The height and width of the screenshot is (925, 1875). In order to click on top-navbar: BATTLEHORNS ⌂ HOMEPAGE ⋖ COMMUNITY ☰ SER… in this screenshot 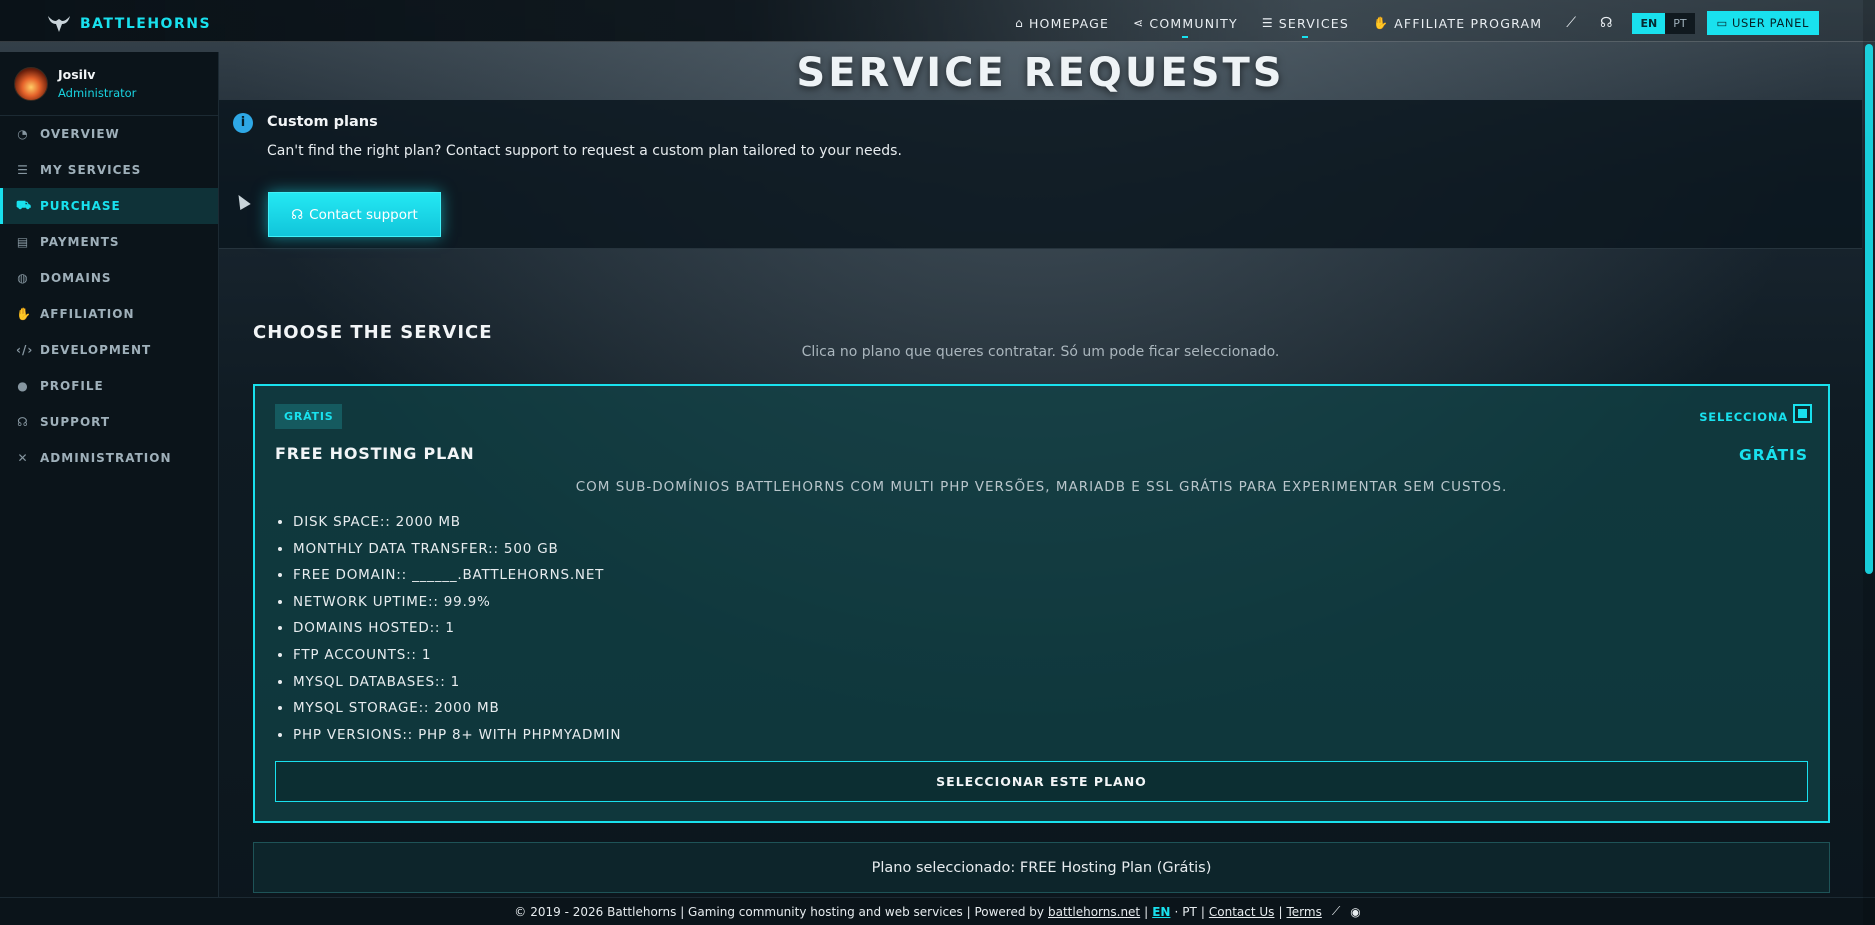, I will do `click(937, 21)`.